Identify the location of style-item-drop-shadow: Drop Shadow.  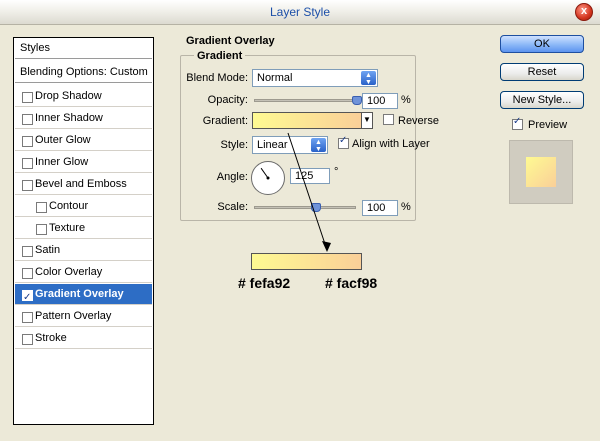
(83, 96).